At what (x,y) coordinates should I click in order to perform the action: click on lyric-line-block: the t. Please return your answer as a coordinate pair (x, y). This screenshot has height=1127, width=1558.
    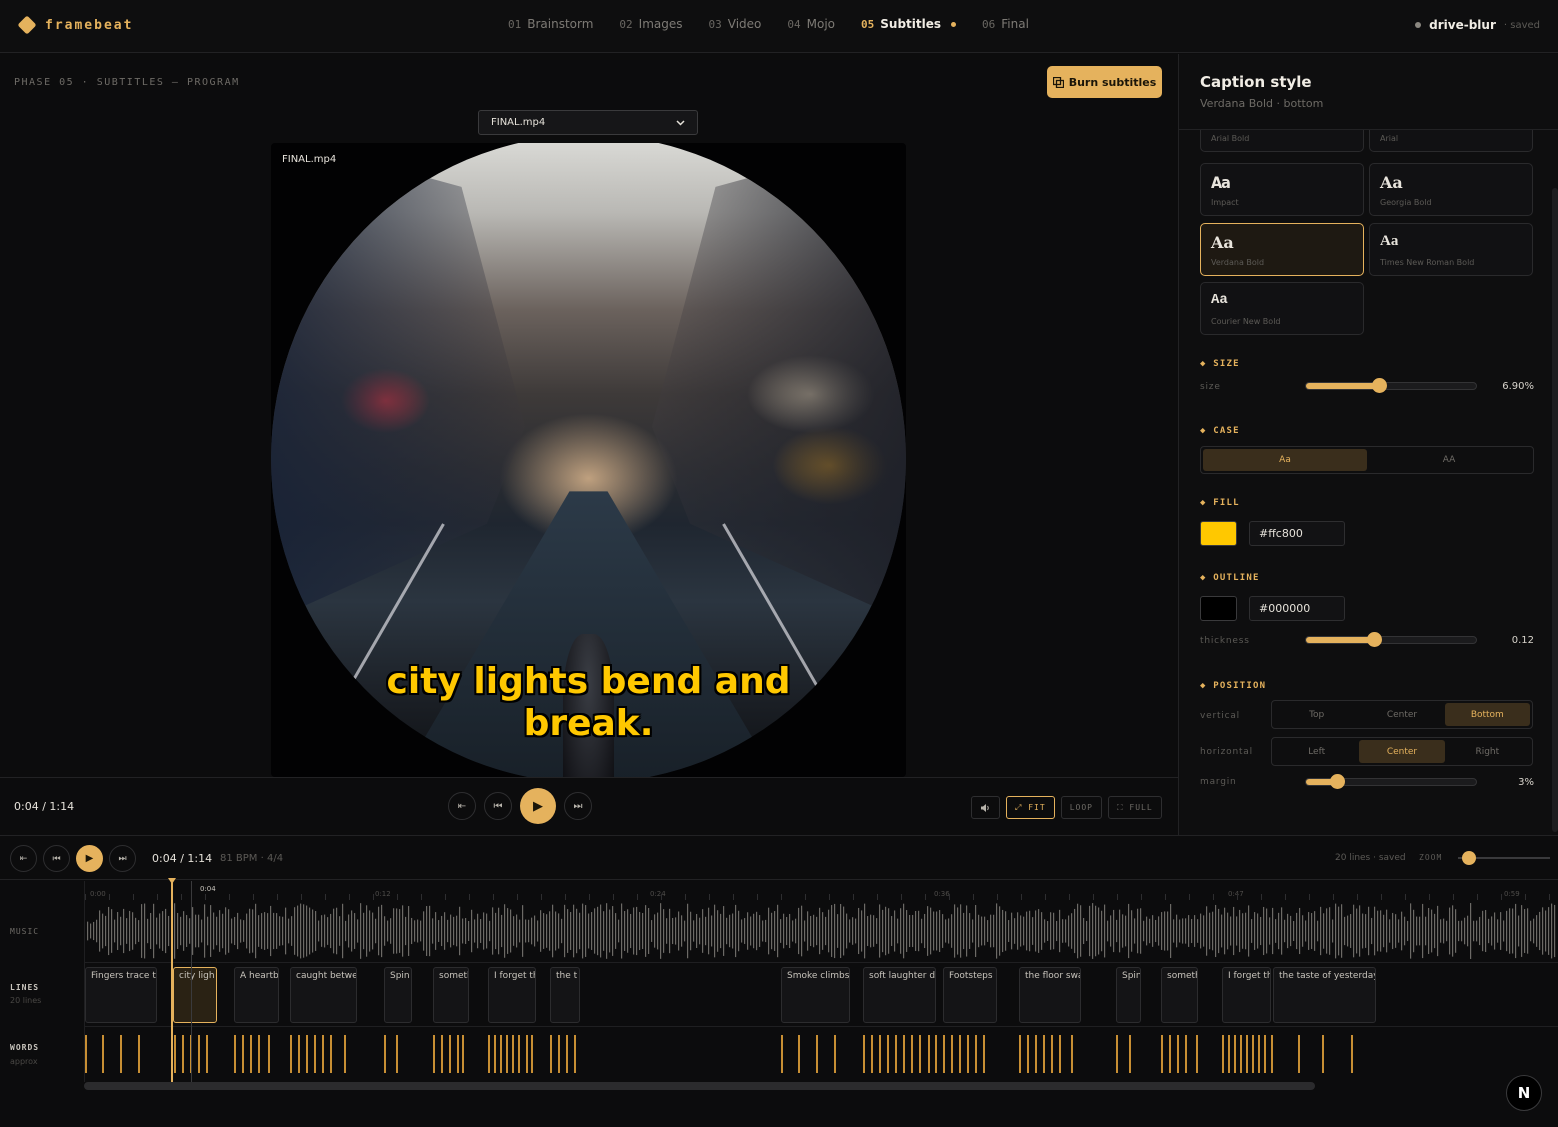
    Looking at the image, I should click on (565, 995).